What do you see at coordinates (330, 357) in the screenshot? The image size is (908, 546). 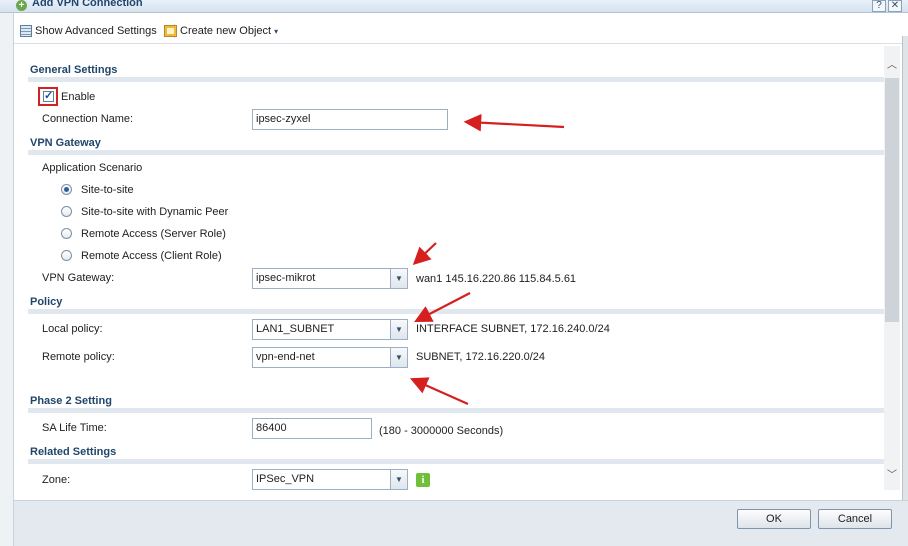 I see `remote-policy-select: vpn-end-net ▼` at bounding box center [330, 357].